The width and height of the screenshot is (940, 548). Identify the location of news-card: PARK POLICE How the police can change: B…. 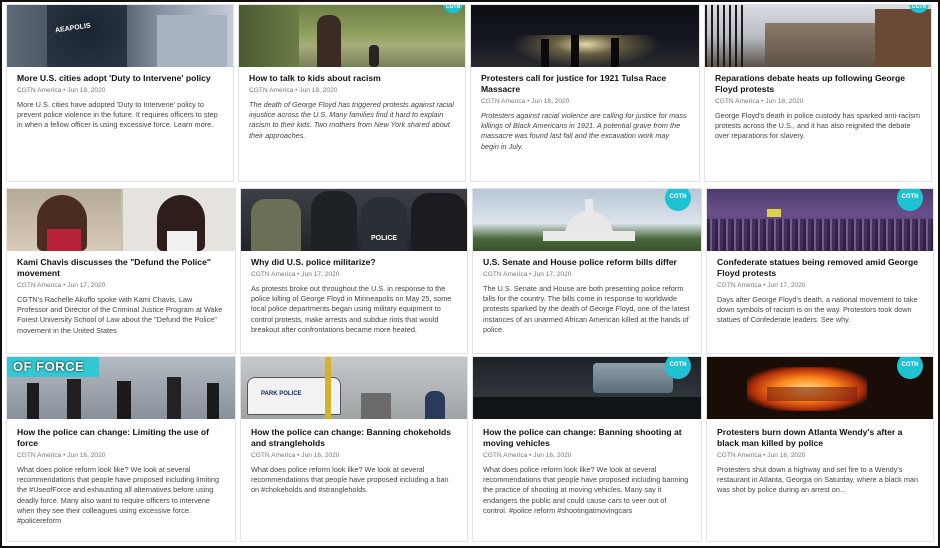
(354, 449).